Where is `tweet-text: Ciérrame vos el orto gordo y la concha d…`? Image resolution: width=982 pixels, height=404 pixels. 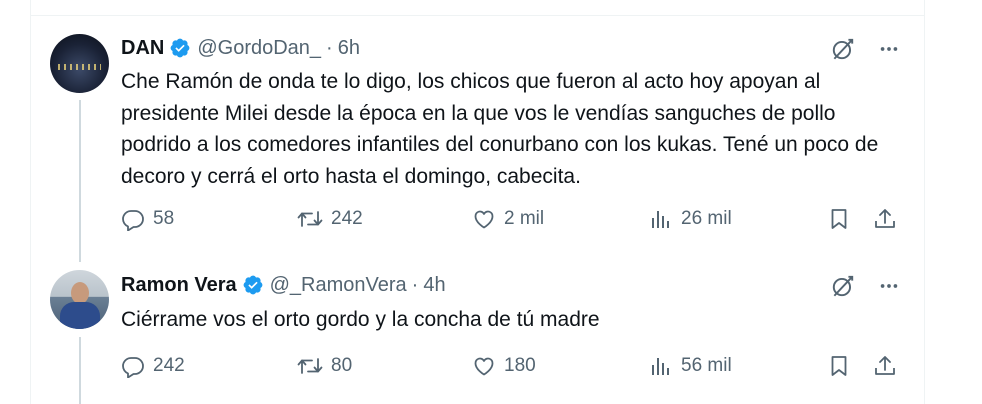 tweet-text: Ciérrame vos el orto gordo y la concha d… is located at coordinates (360, 319).